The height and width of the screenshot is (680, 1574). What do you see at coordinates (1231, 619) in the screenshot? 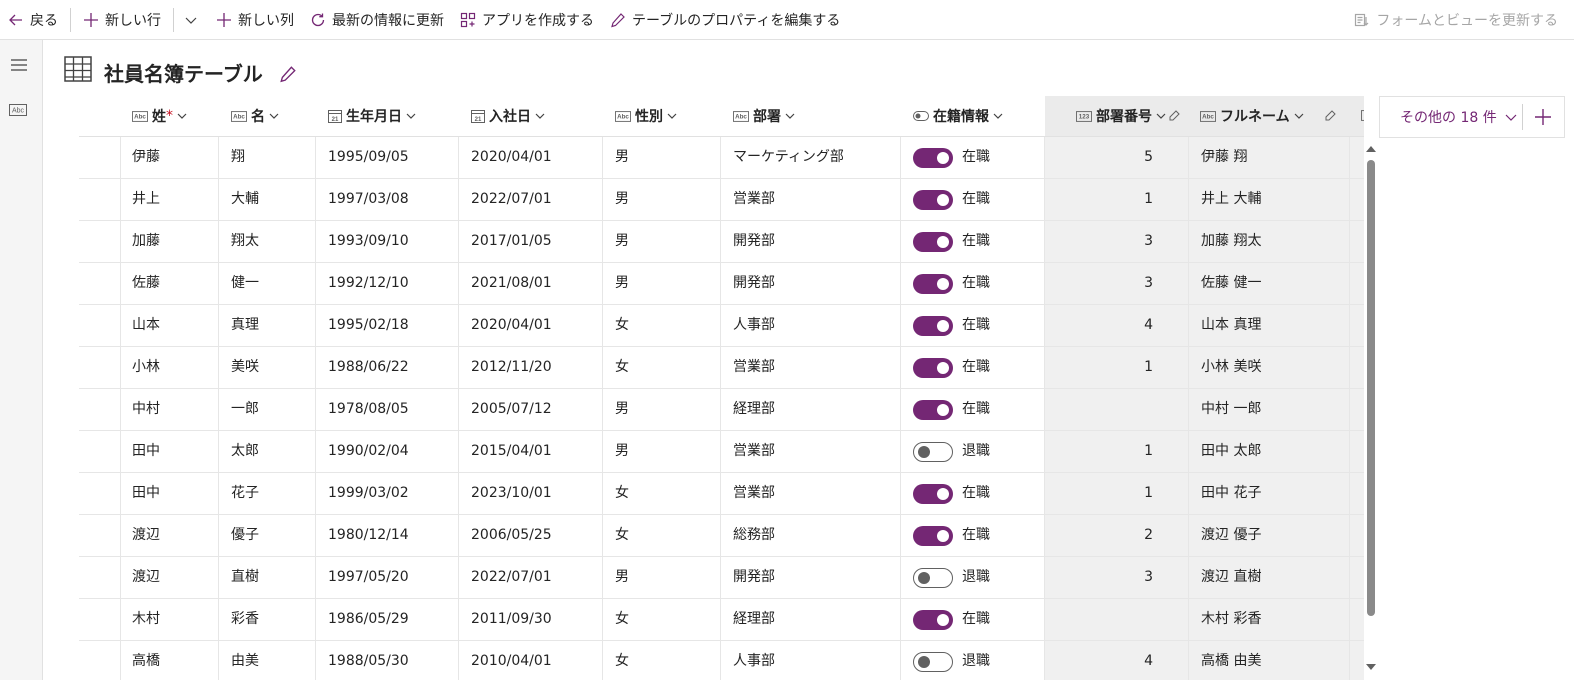
I see `cell-full-name: 木村 彩香` at bounding box center [1231, 619].